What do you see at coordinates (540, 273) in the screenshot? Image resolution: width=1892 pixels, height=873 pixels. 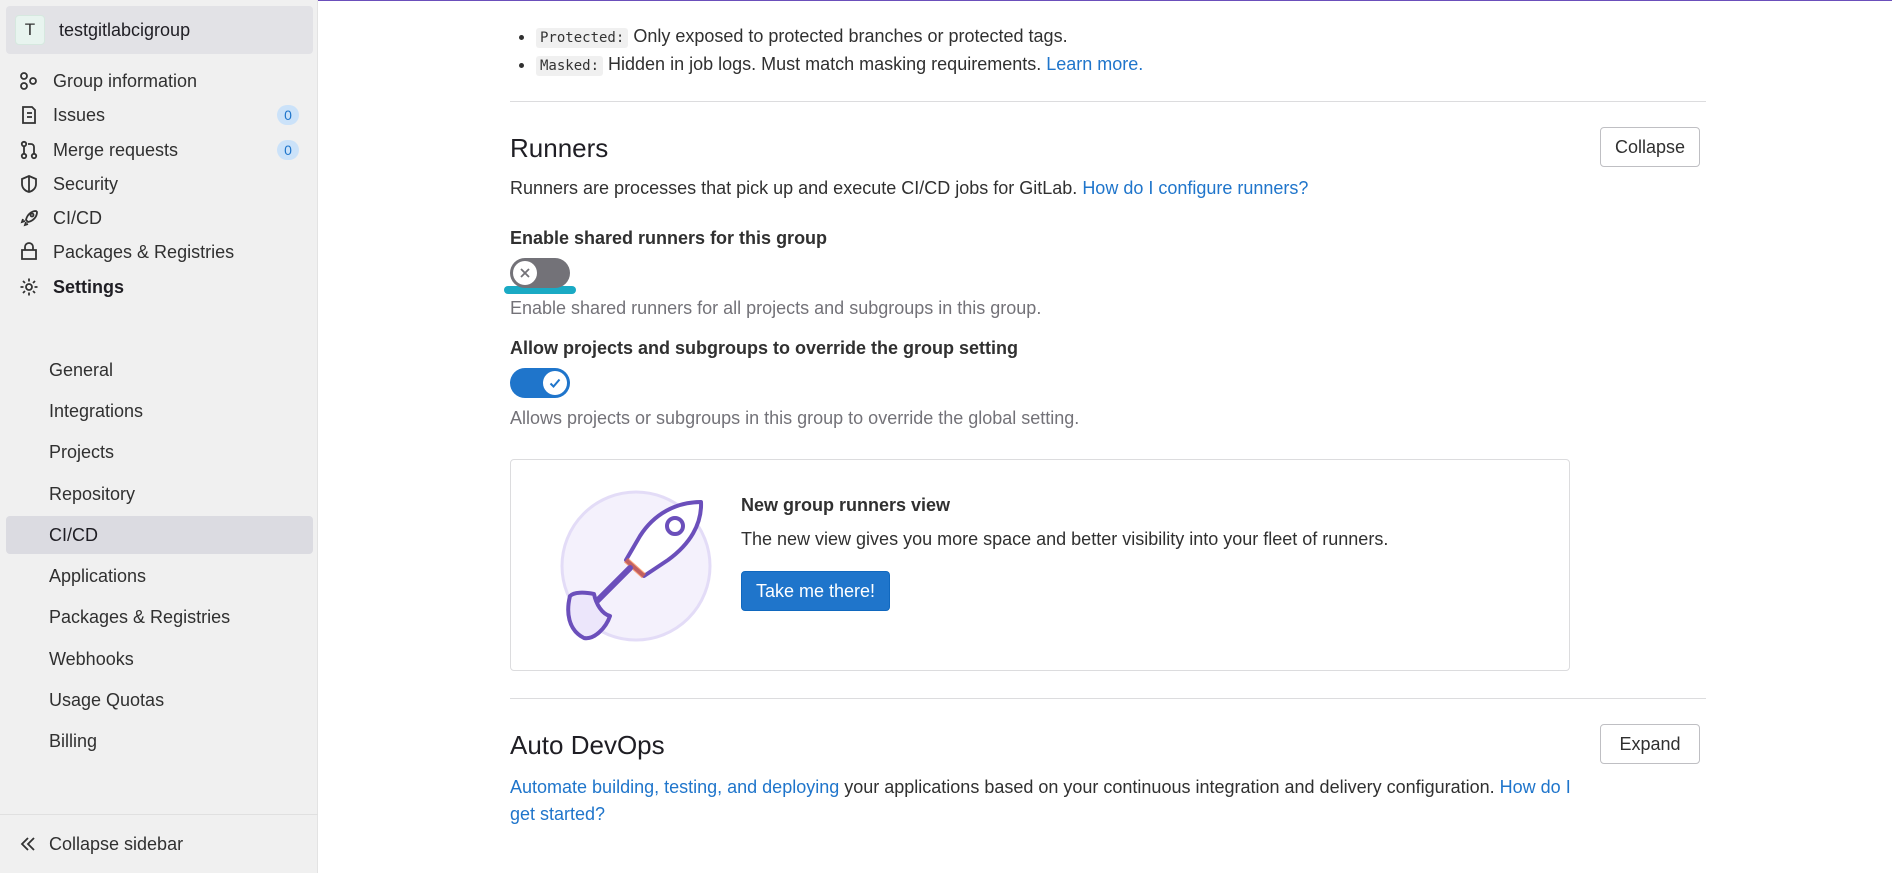 I see `shared-runners-toggle` at bounding box center [540, 273].